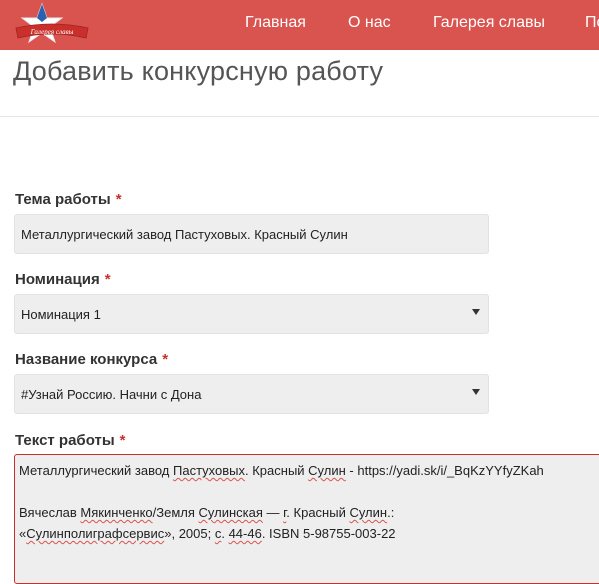 The image size is (599, 584). I want to click on nomination-label: Номинация *, so click(63, 279).